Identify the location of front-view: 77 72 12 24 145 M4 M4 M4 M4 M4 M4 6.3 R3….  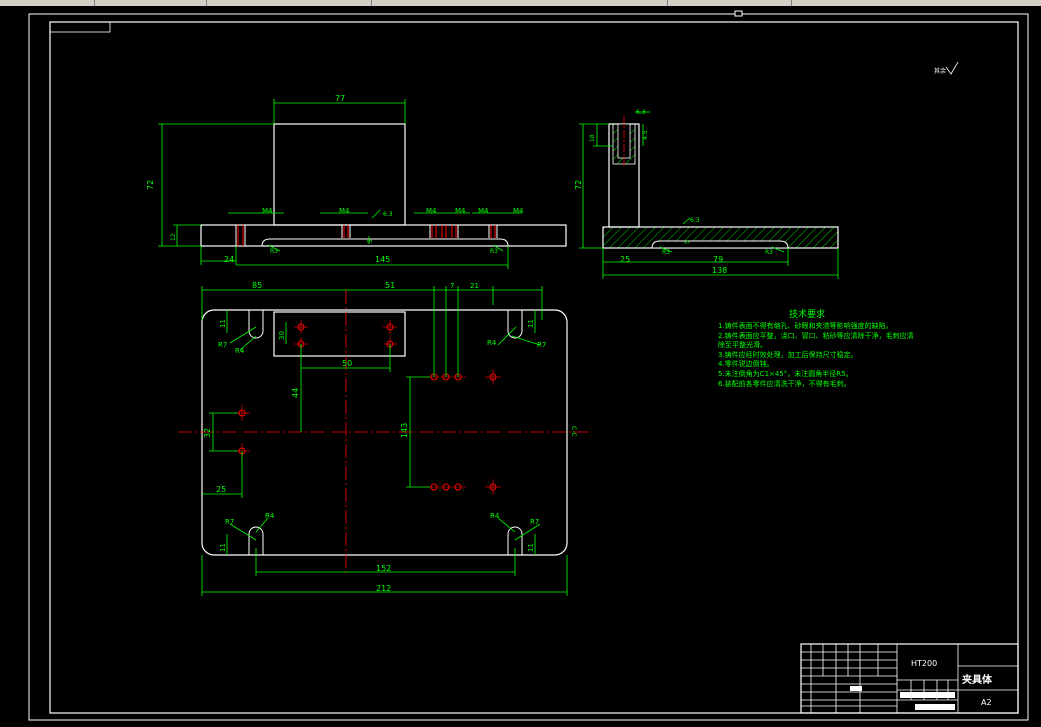
(356, 181).